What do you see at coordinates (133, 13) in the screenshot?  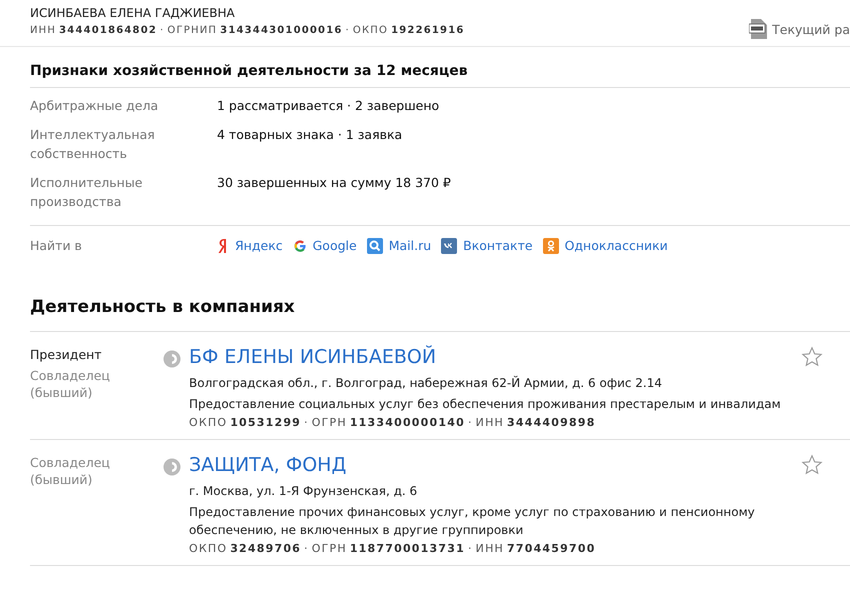 I see `person-name: ИСИНБАЕВА ЕЛЕНА ГАДЖИЕВНА` at bounding box center [133, 13].